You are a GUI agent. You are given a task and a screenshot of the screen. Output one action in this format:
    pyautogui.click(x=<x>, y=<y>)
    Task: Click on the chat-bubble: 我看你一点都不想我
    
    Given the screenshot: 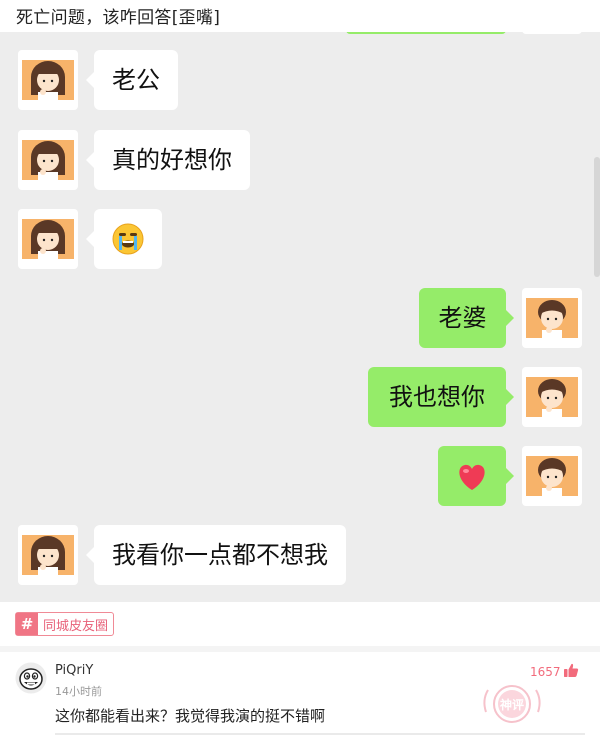 What is the action you would take?
    pyautogui.click(x=216, y=555)
    